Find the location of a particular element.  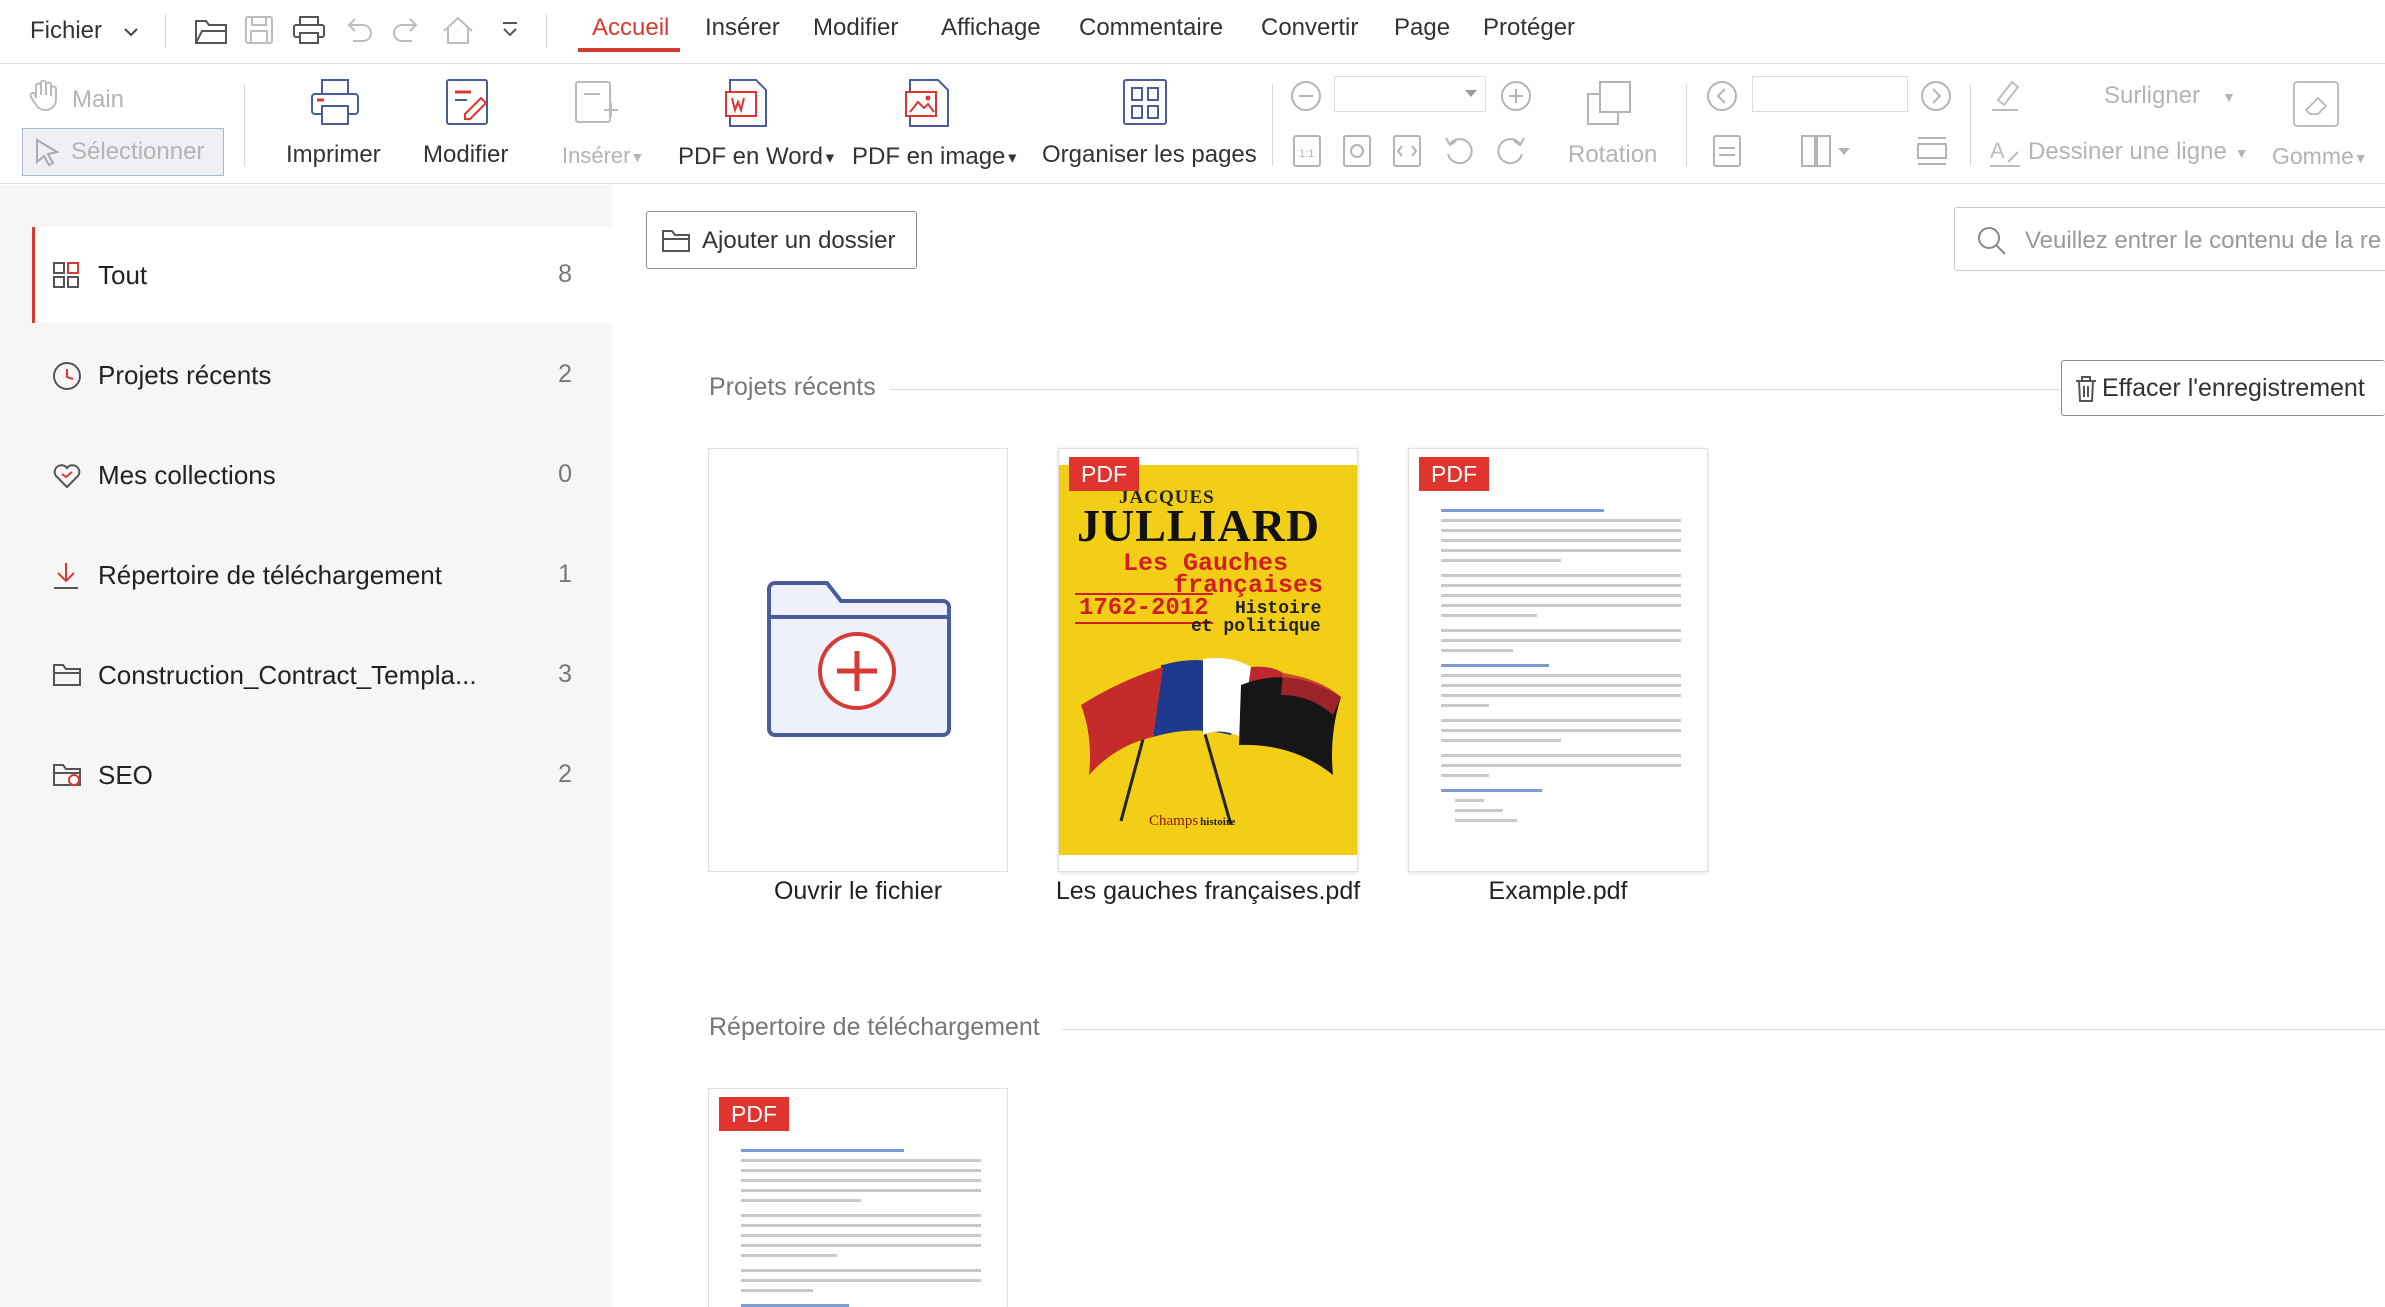

tab-page: Page is located at coordinates (1422, 28).